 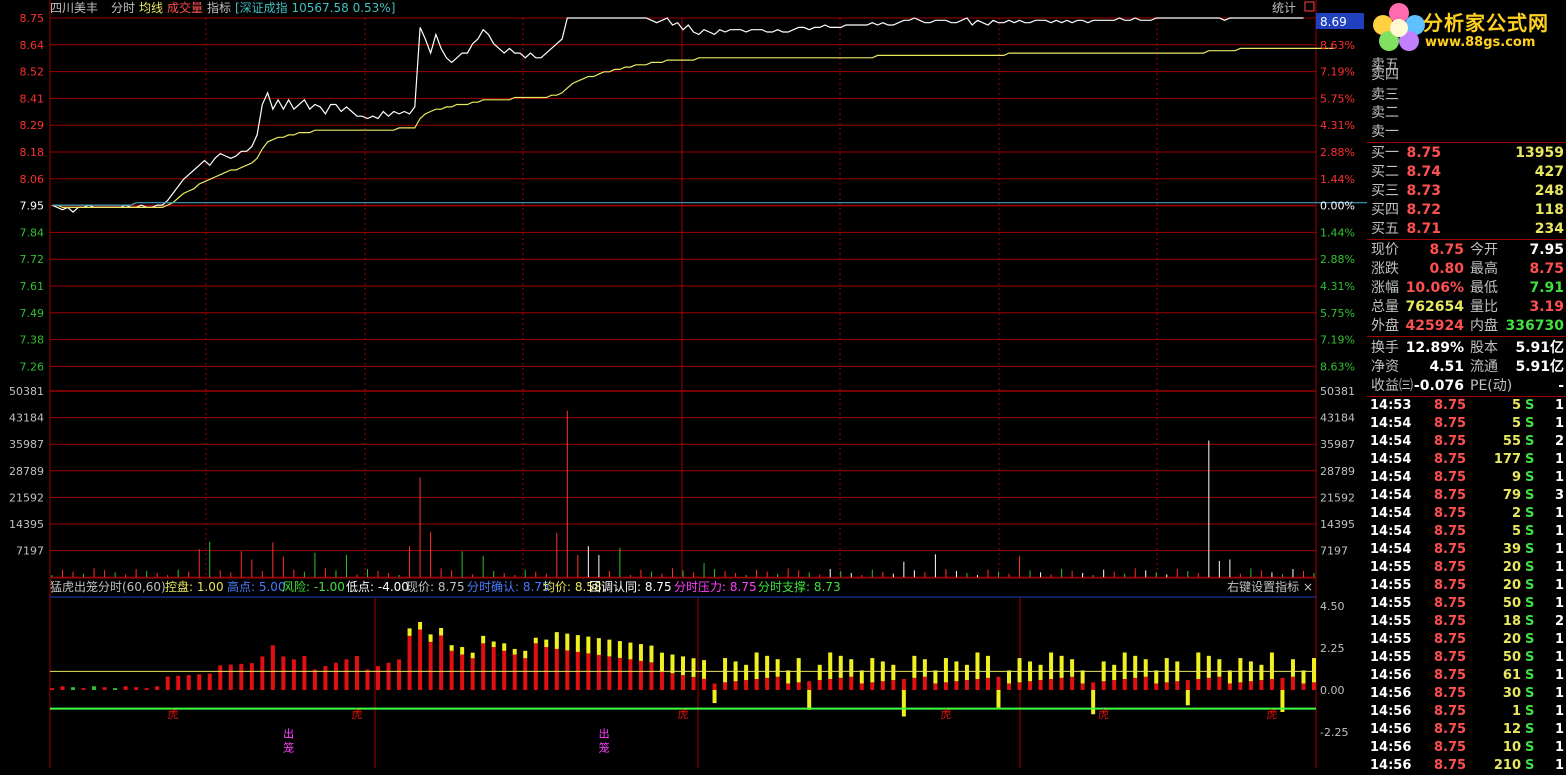 What do you see at coordinates (1385, 348) in the screenshot?
I see `quote-label: 换手` at bounding box center [1385, 348].